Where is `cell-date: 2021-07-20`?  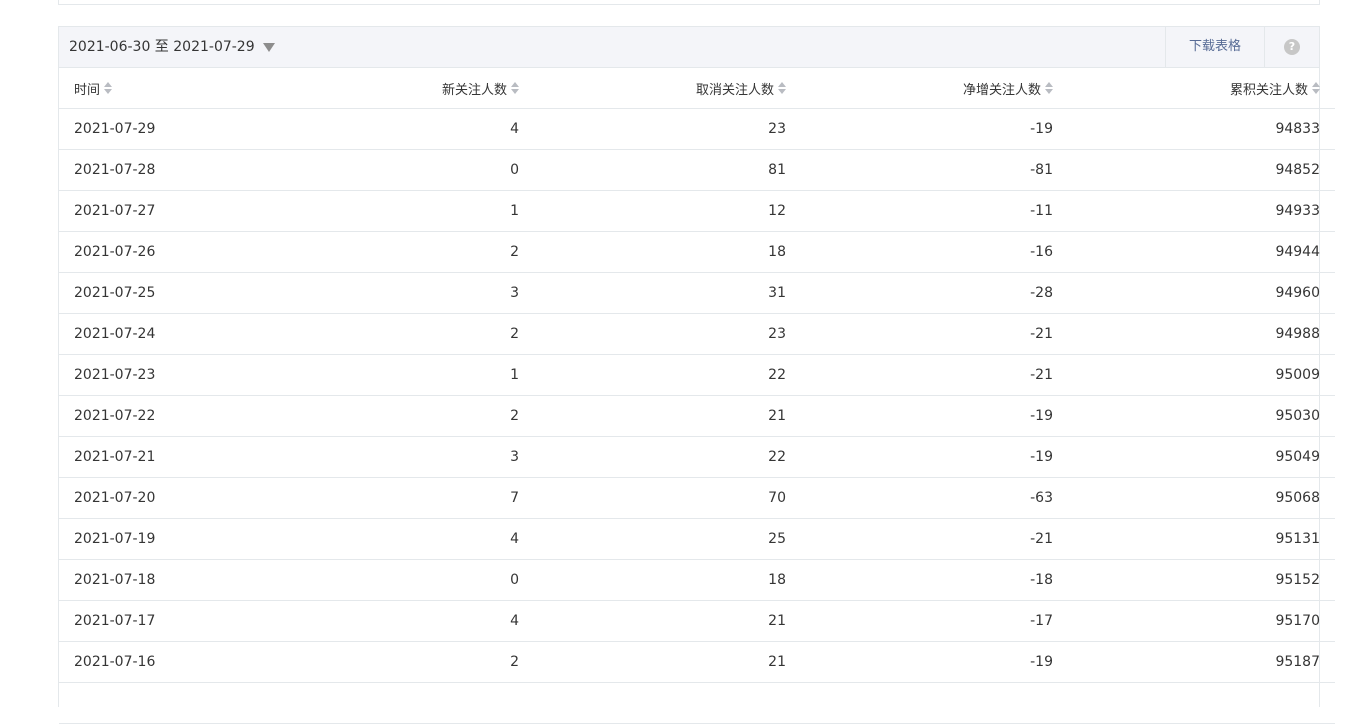
cell-date: 2021-07-20 is located at coordinates (174, 498).